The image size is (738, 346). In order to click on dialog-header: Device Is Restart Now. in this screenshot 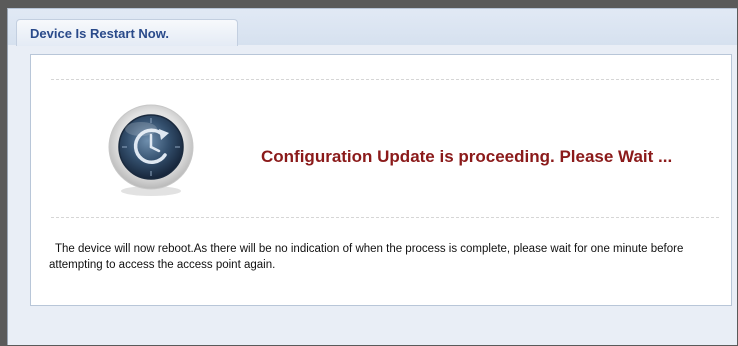, I will do `click(372, 27)`.